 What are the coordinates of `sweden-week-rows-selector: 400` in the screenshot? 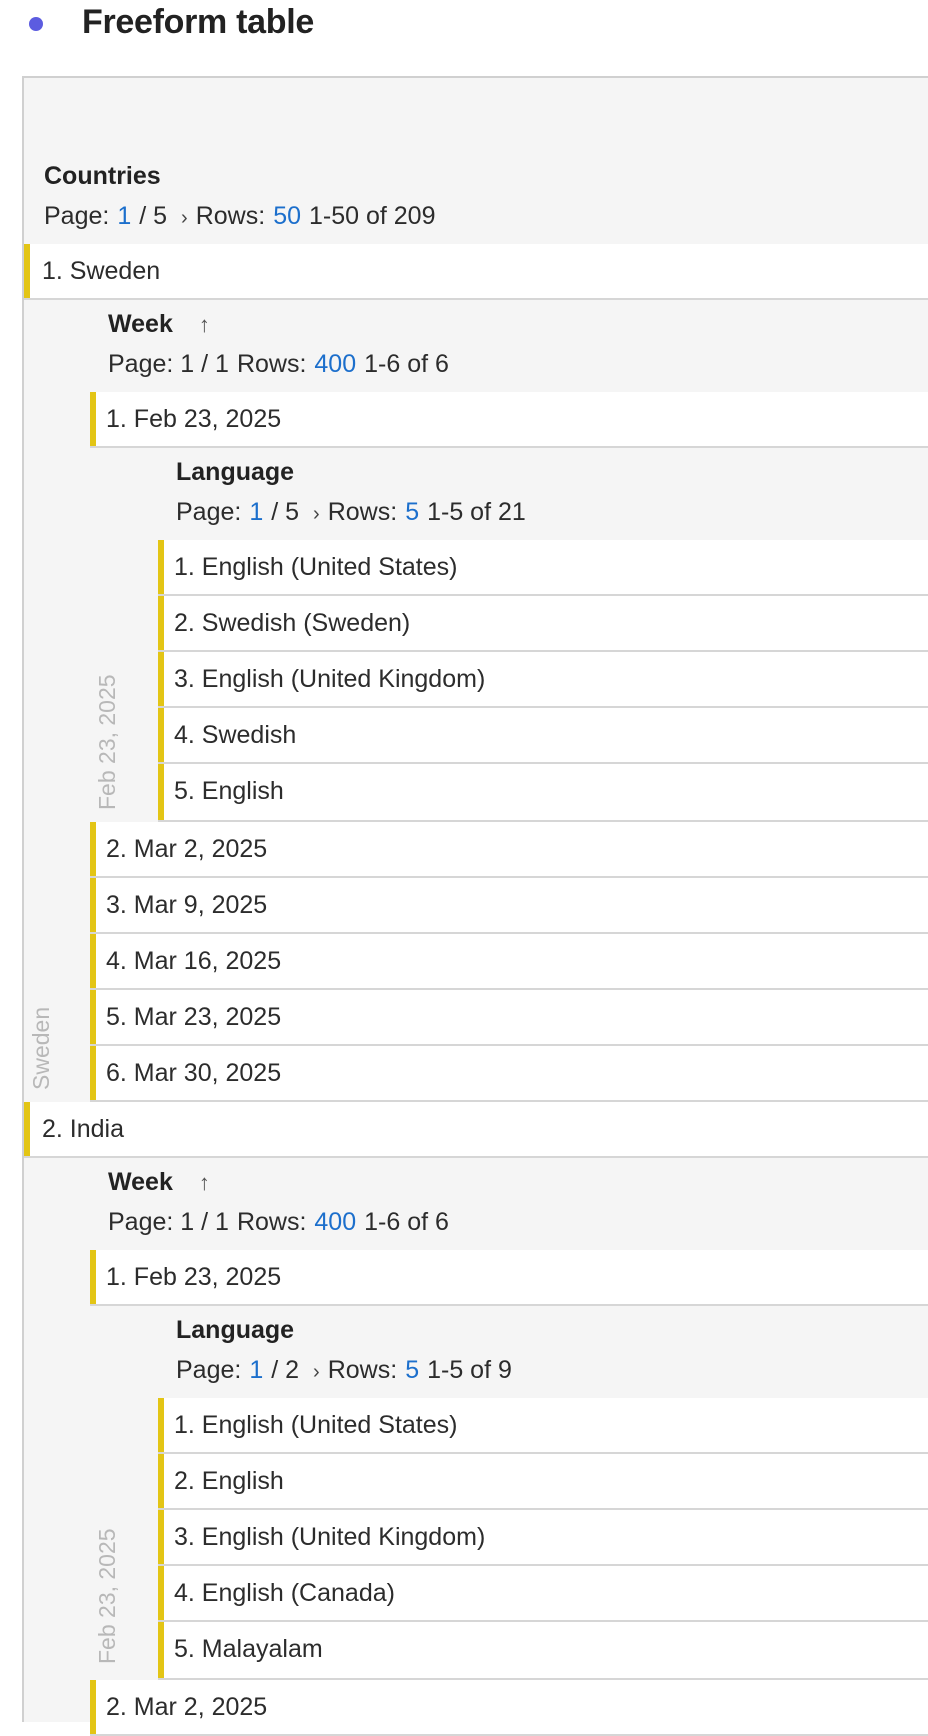 It's located at (335, 364).